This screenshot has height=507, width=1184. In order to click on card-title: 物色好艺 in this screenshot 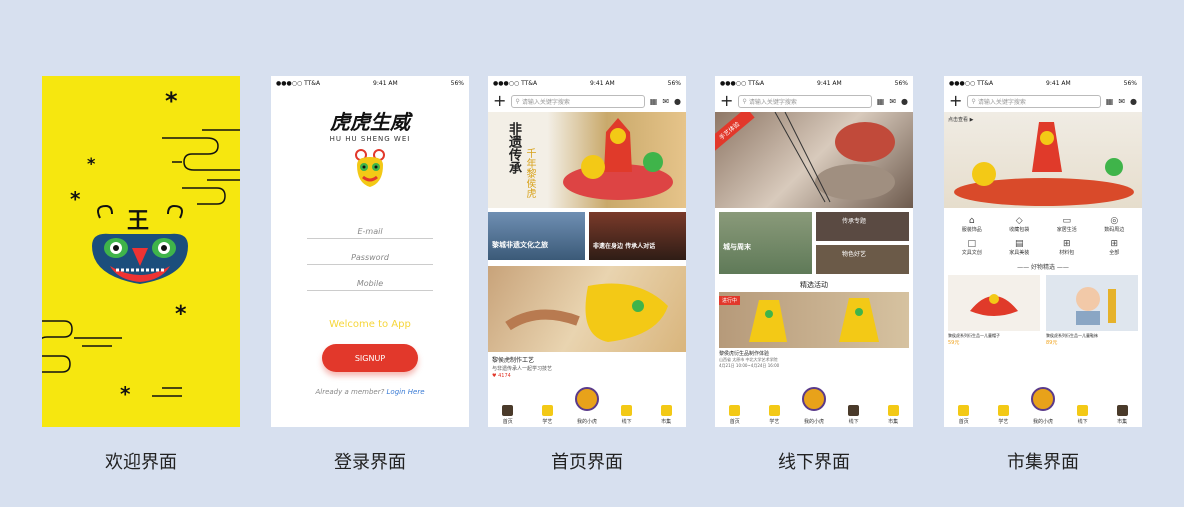, I will do `click(854, 254)`.